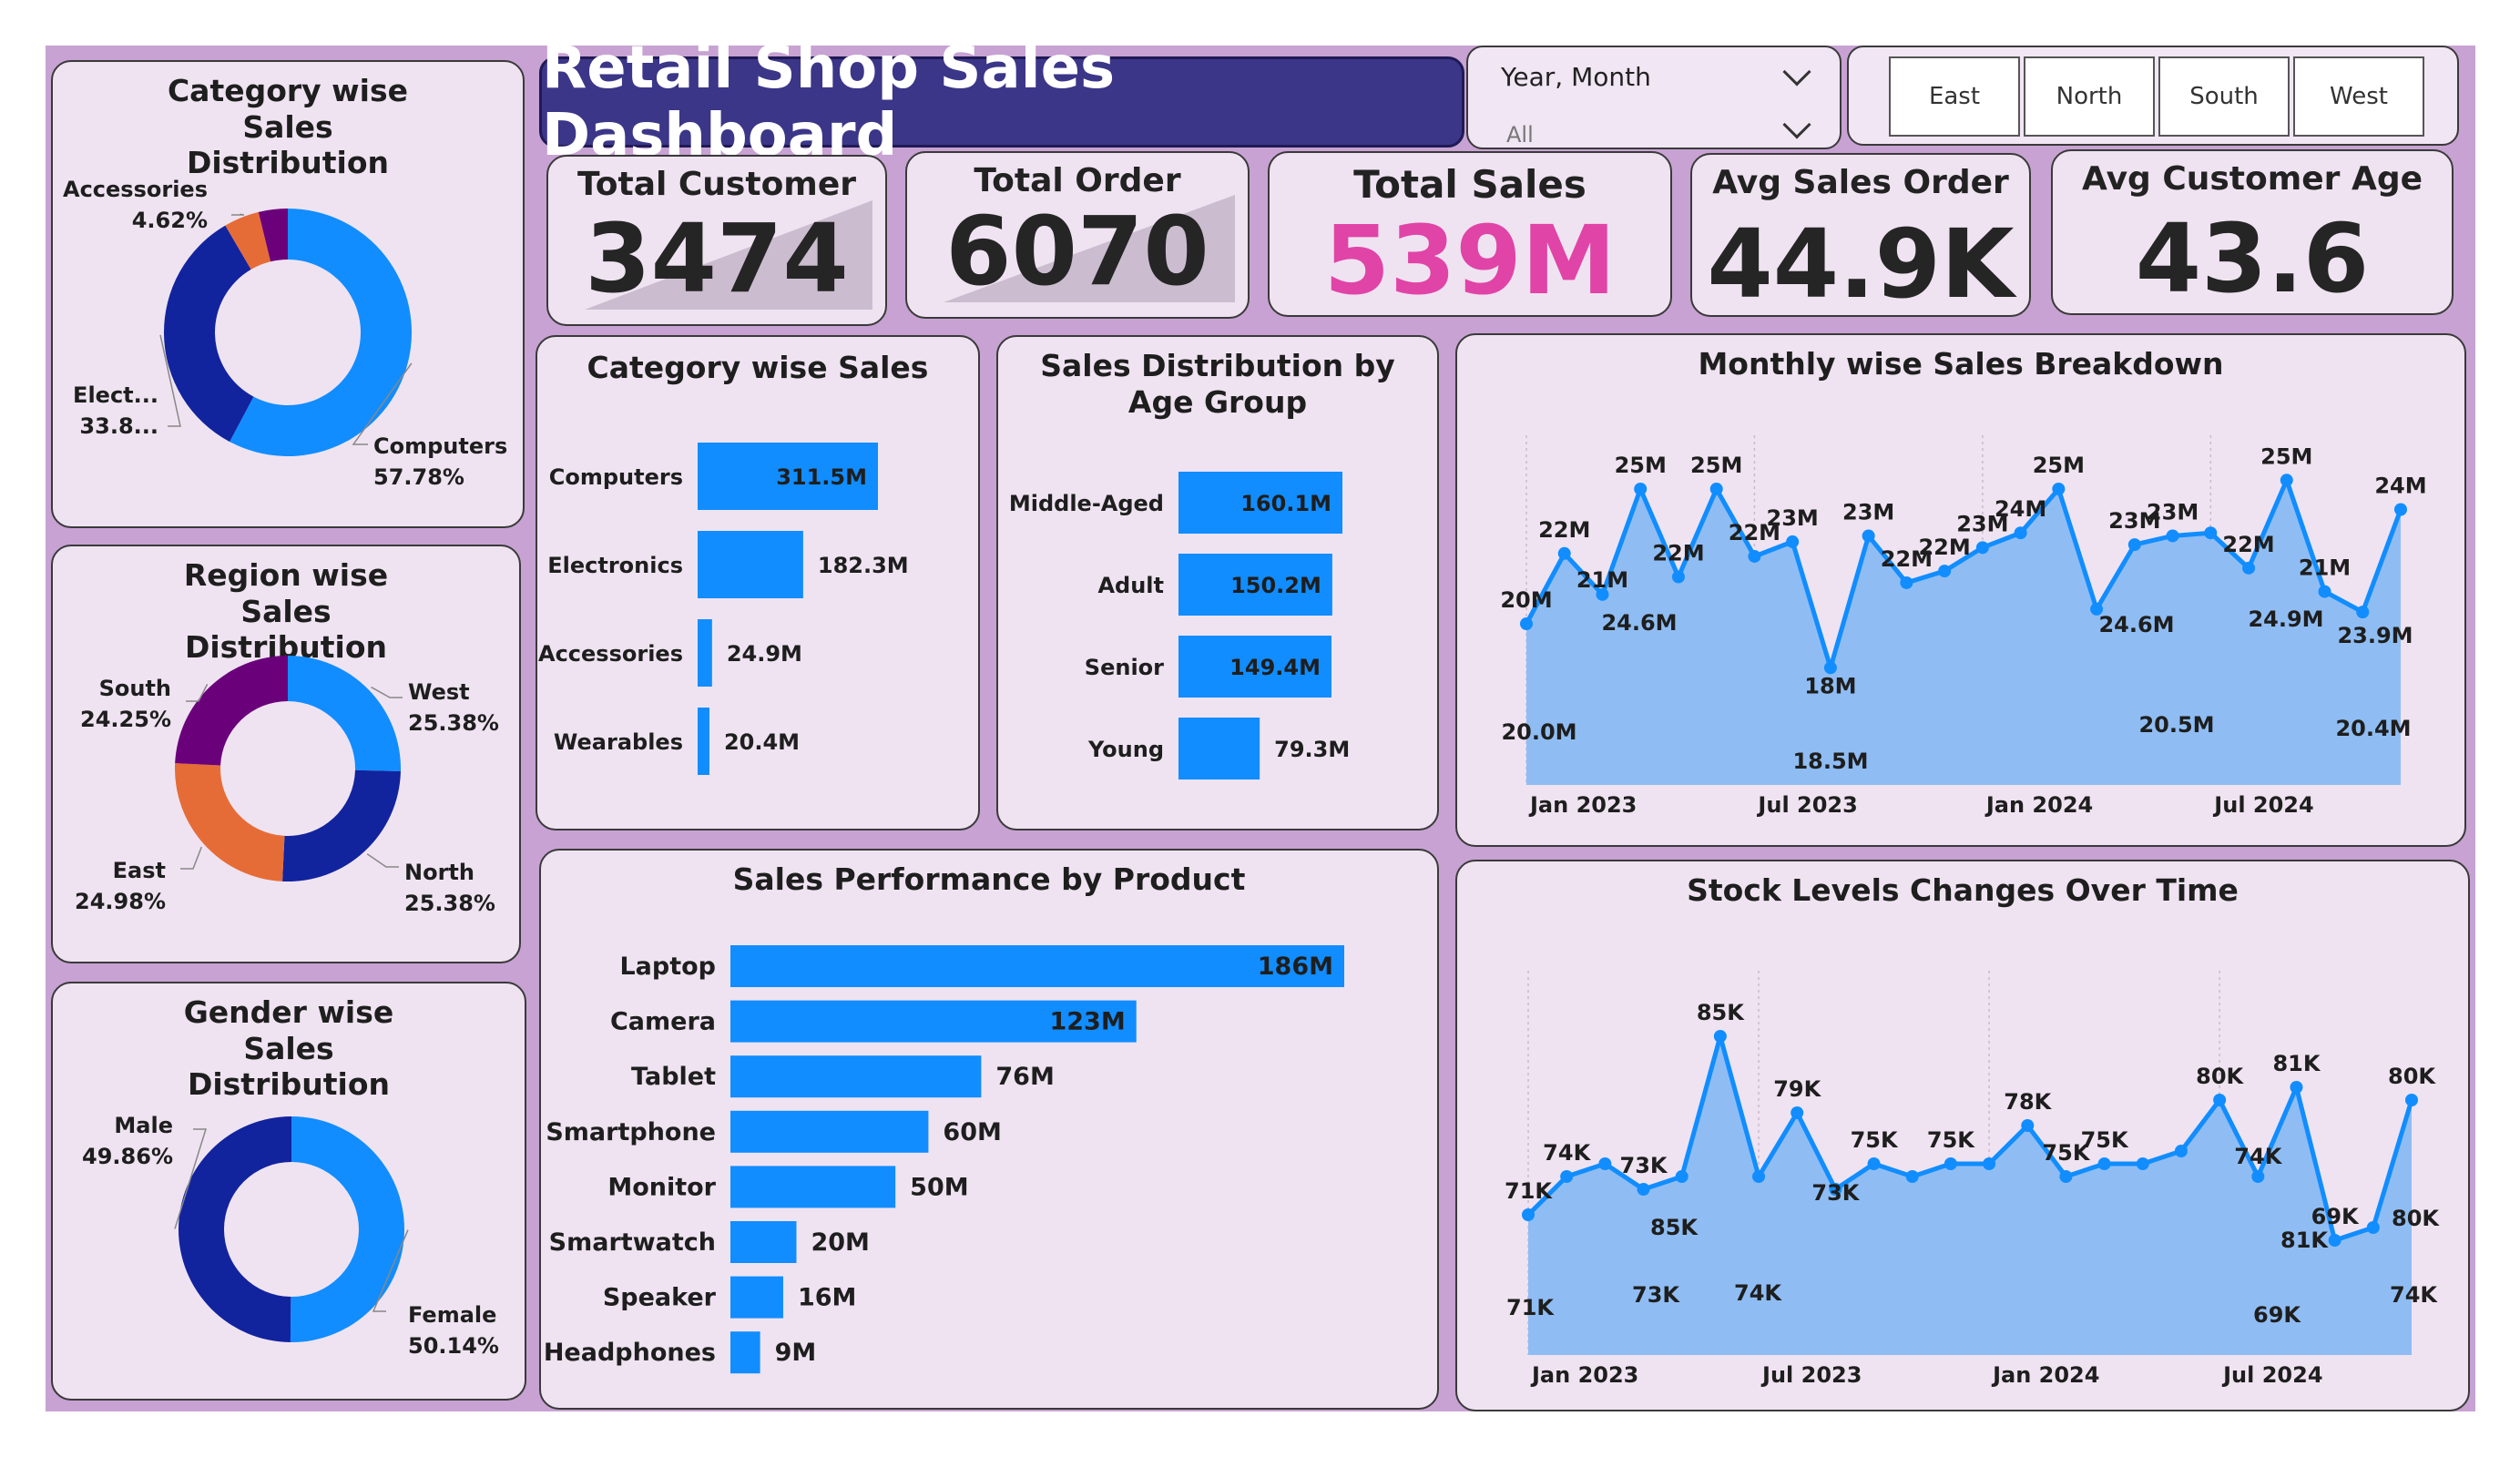 The image size is (2520, 1457). I want to click on category-label: Tablet, so click(673, 1077).